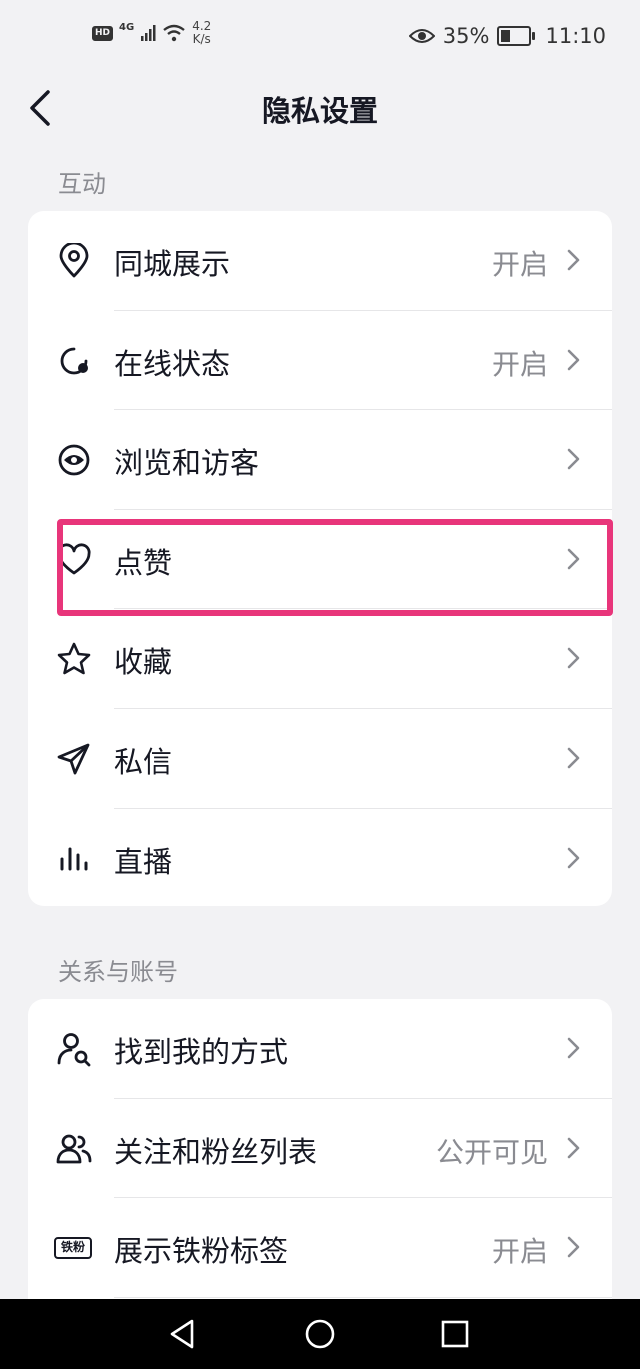 The height and width of the screenshot is (1369, 640). Describe the element at coordinates (73, 759) in the screenshot. I see `paper-plane-icon` at that location.